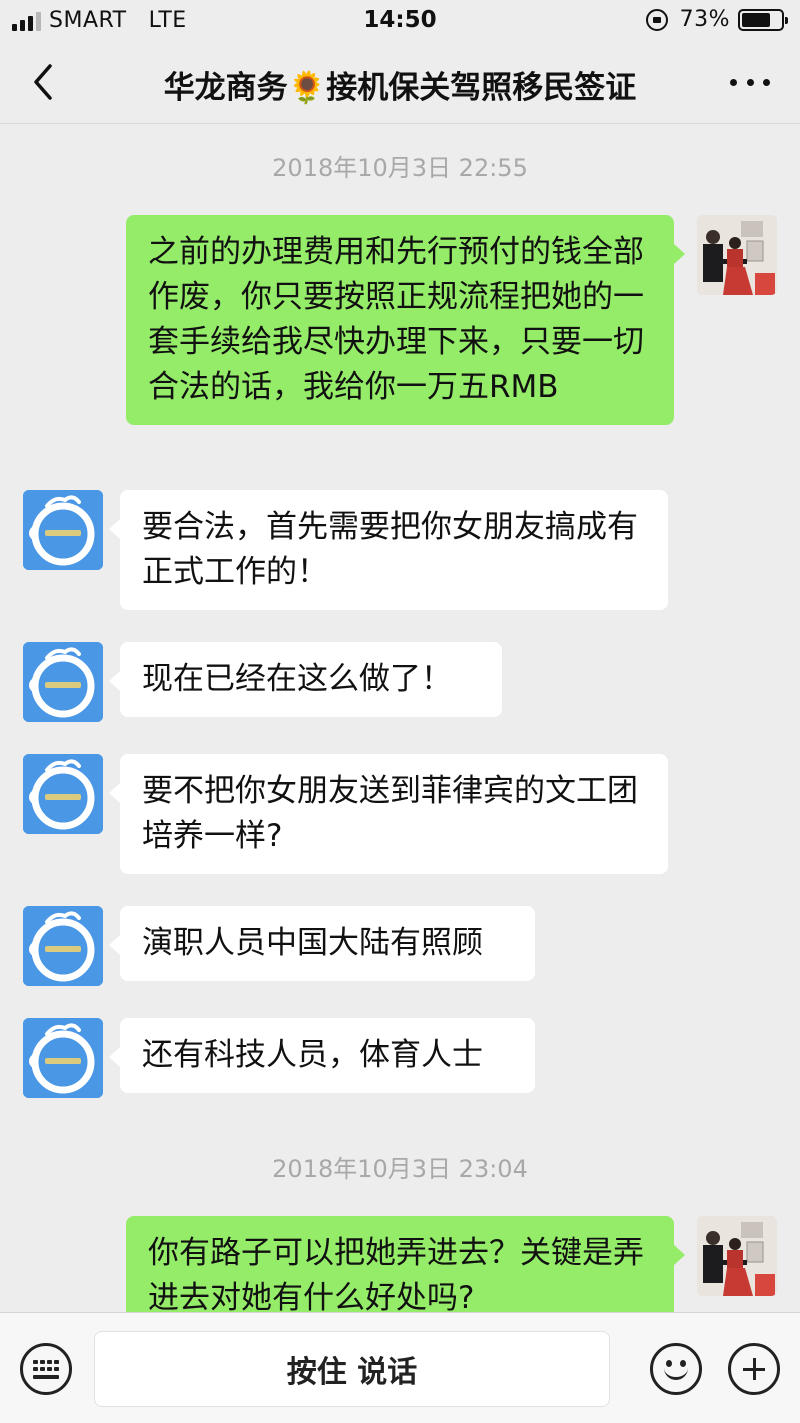 Image resolution: width=800 pixels, height=1423 pixels. I want to click on more-button, so click(750, 82).